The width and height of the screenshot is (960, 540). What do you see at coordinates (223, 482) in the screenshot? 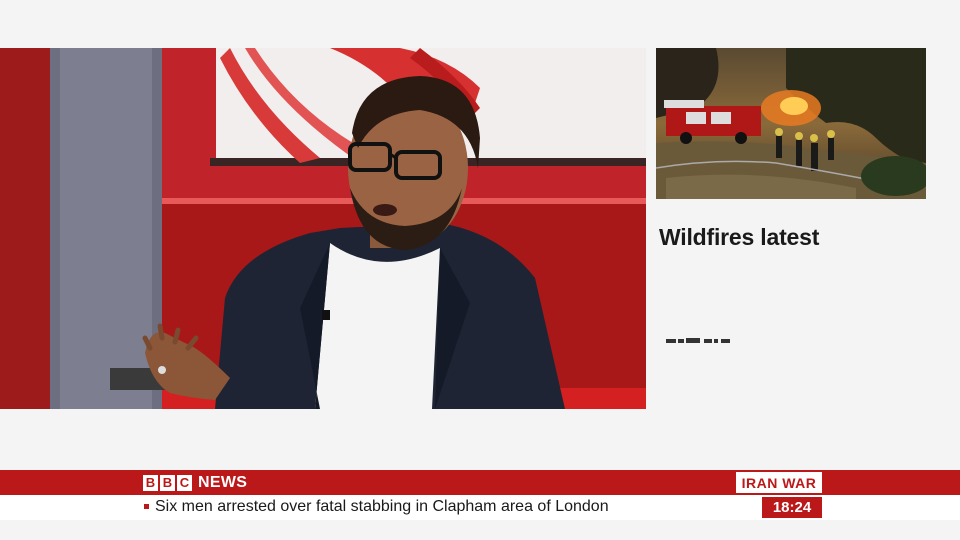
I see `logo-news-word: NEWS` at bounding box center [223, 482].